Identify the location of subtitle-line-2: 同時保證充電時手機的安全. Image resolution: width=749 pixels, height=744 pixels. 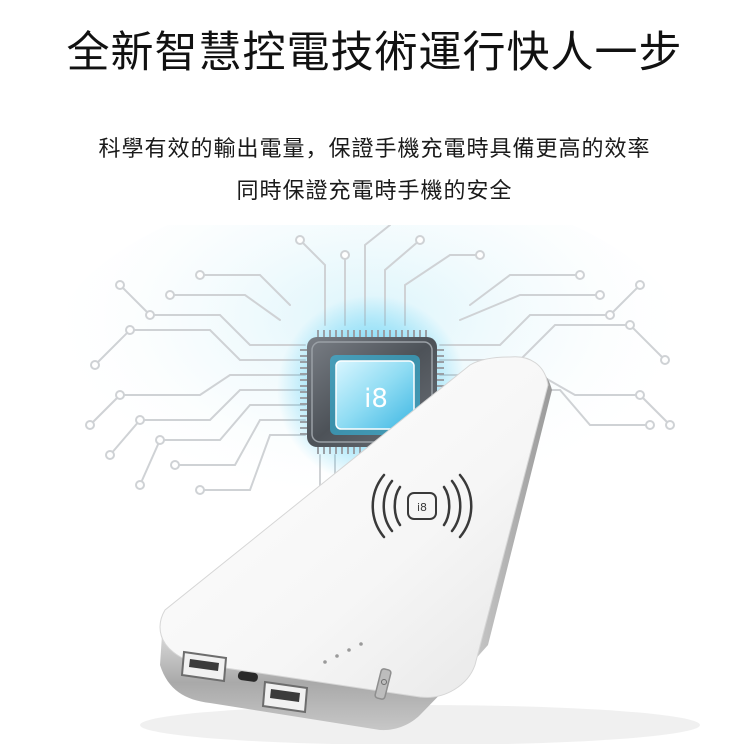
(374, 191).